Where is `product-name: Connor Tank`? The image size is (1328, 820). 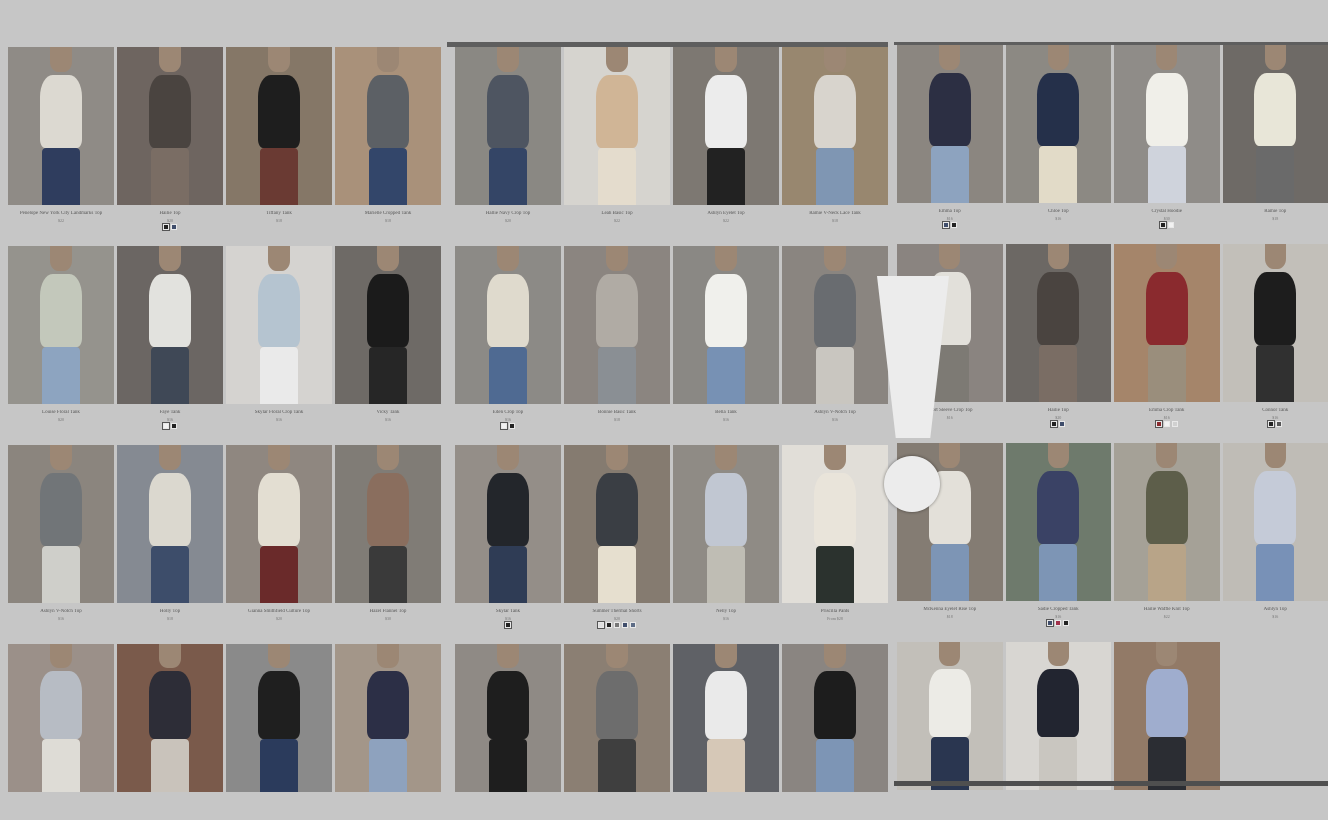 product-name: Connor Tank is located at coordinates (1275, 411).